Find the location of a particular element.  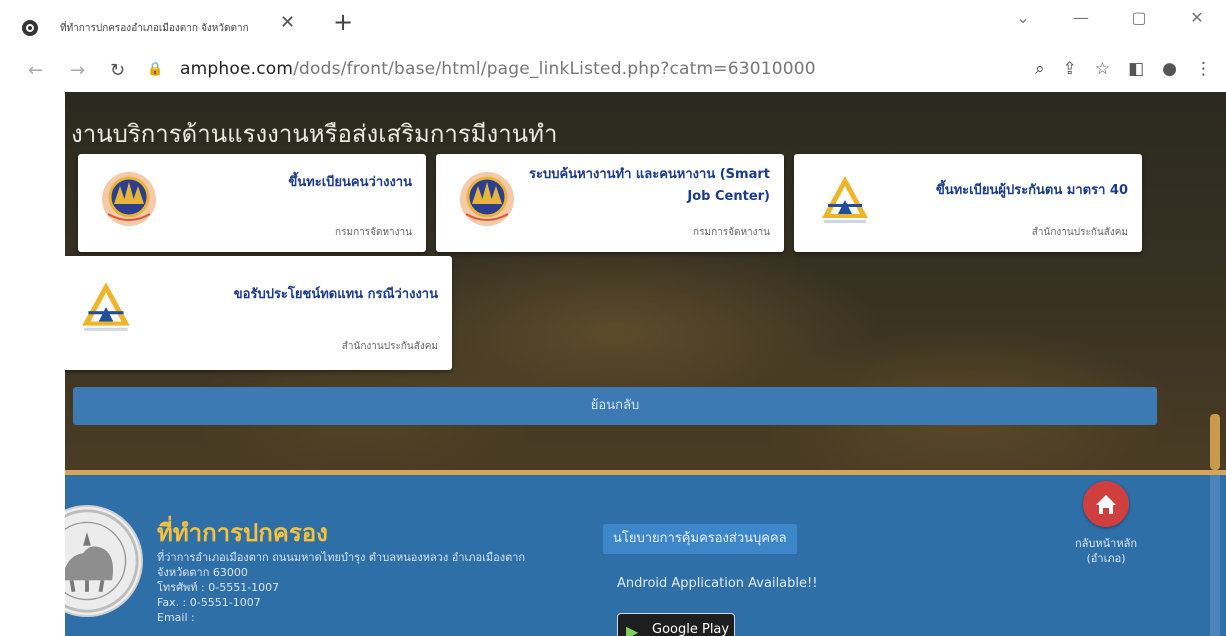

home-label: กลับหน้าหลัก (อำเภอ) is located at coordinates (1106, 551).